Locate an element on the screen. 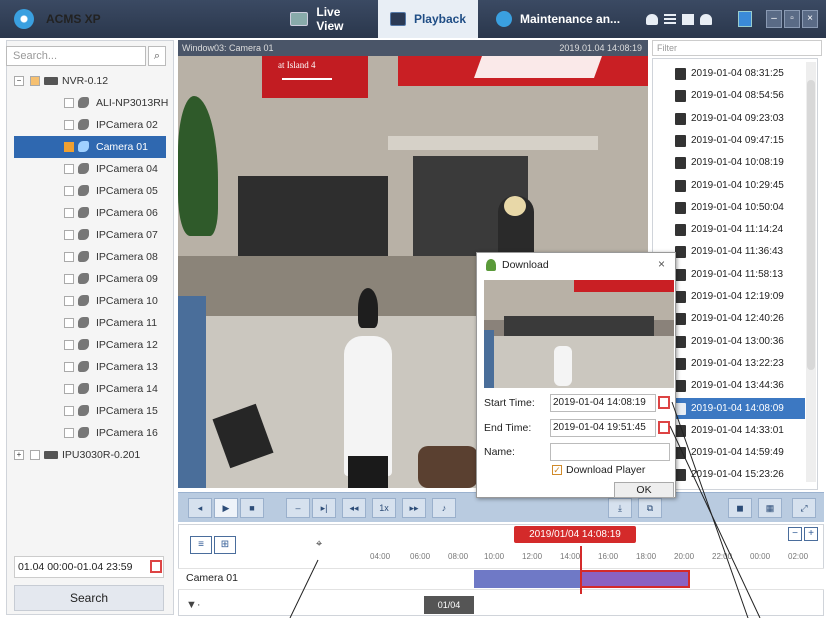  name-field is located at coordinates (610, 452).